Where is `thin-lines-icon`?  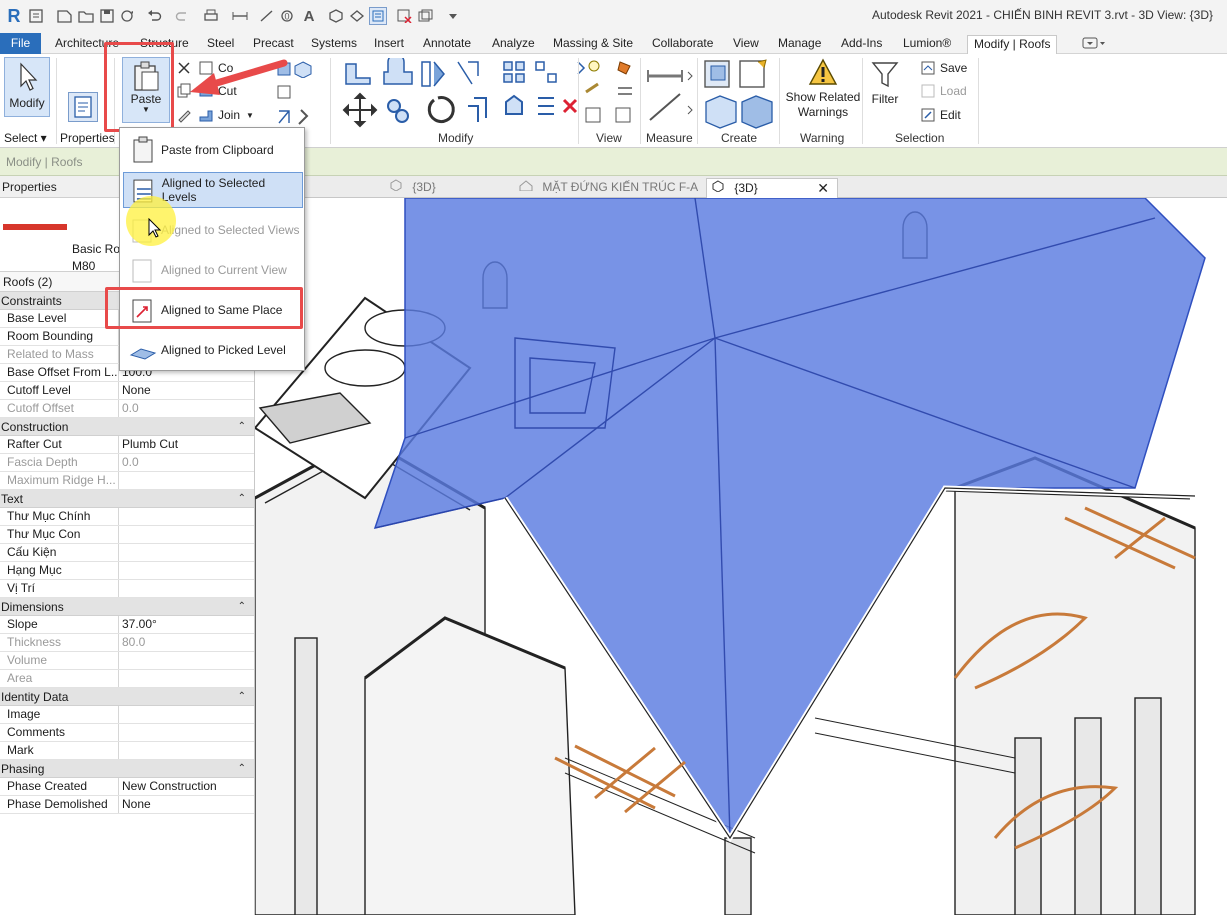
thin-lines-icon is located at coordinates (378, 16).